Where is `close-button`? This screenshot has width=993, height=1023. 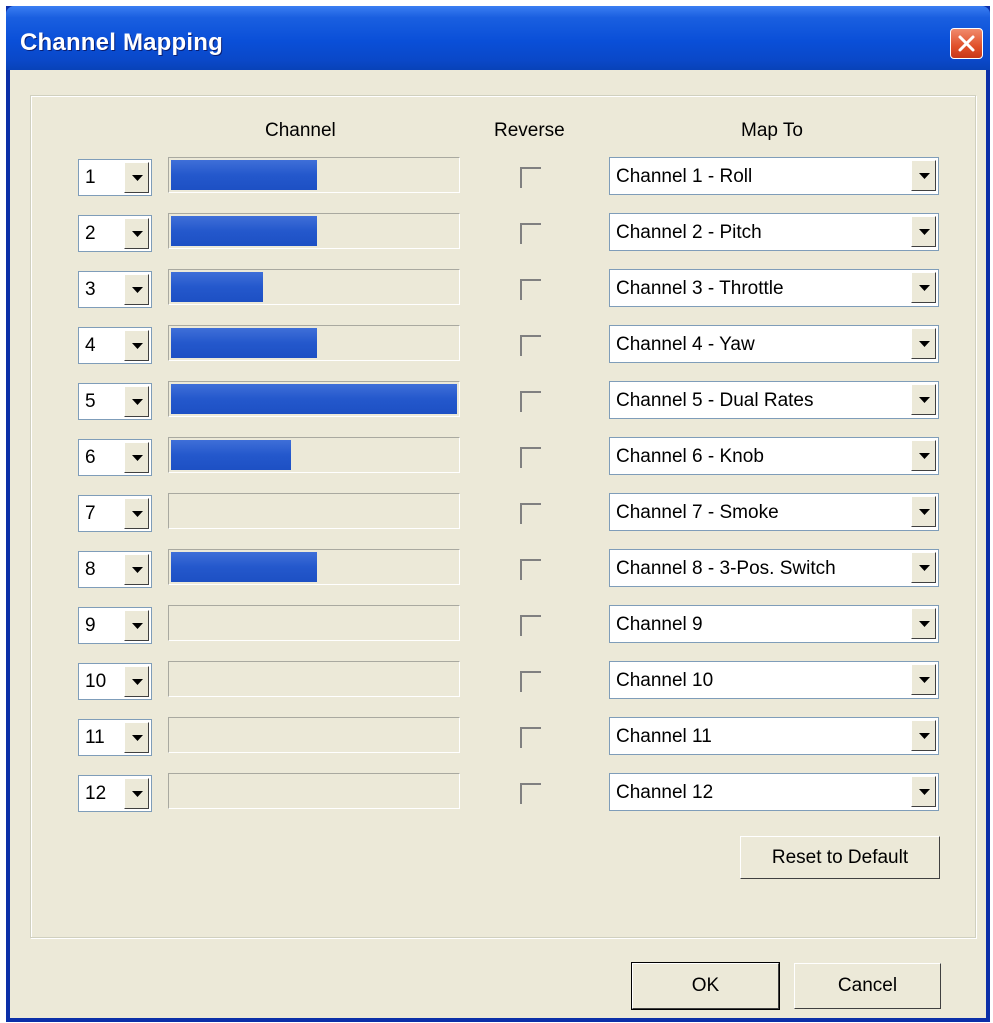
close-button is located at coordinates (966, 43).